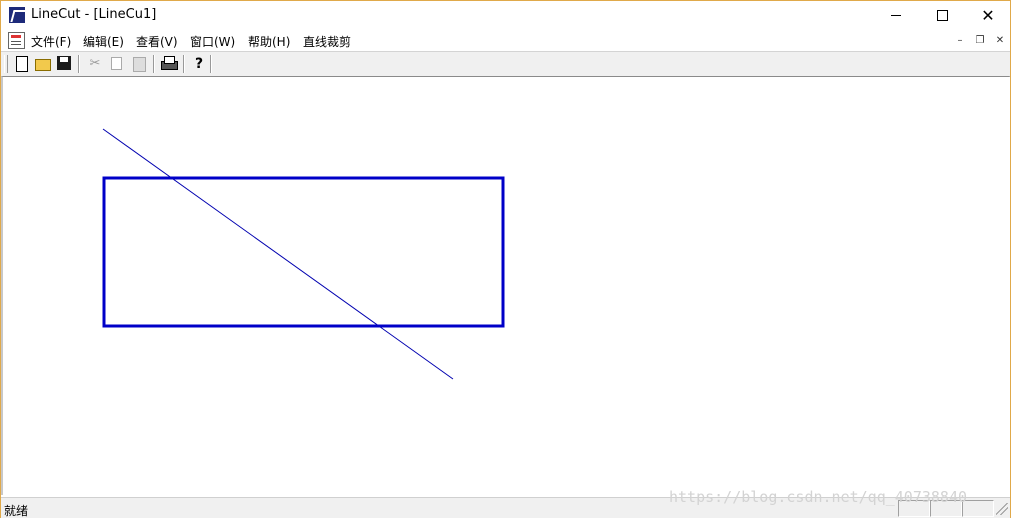 This screenshot has width=1011, height=519. I want to click on print-icon, so click(169, 64).